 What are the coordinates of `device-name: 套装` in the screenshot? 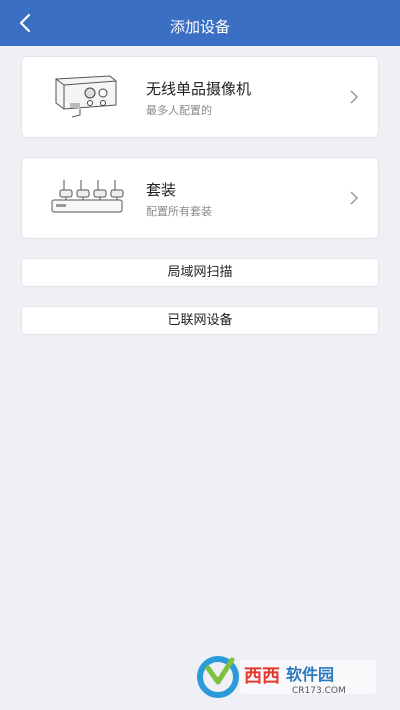 It's located at (161, 190).